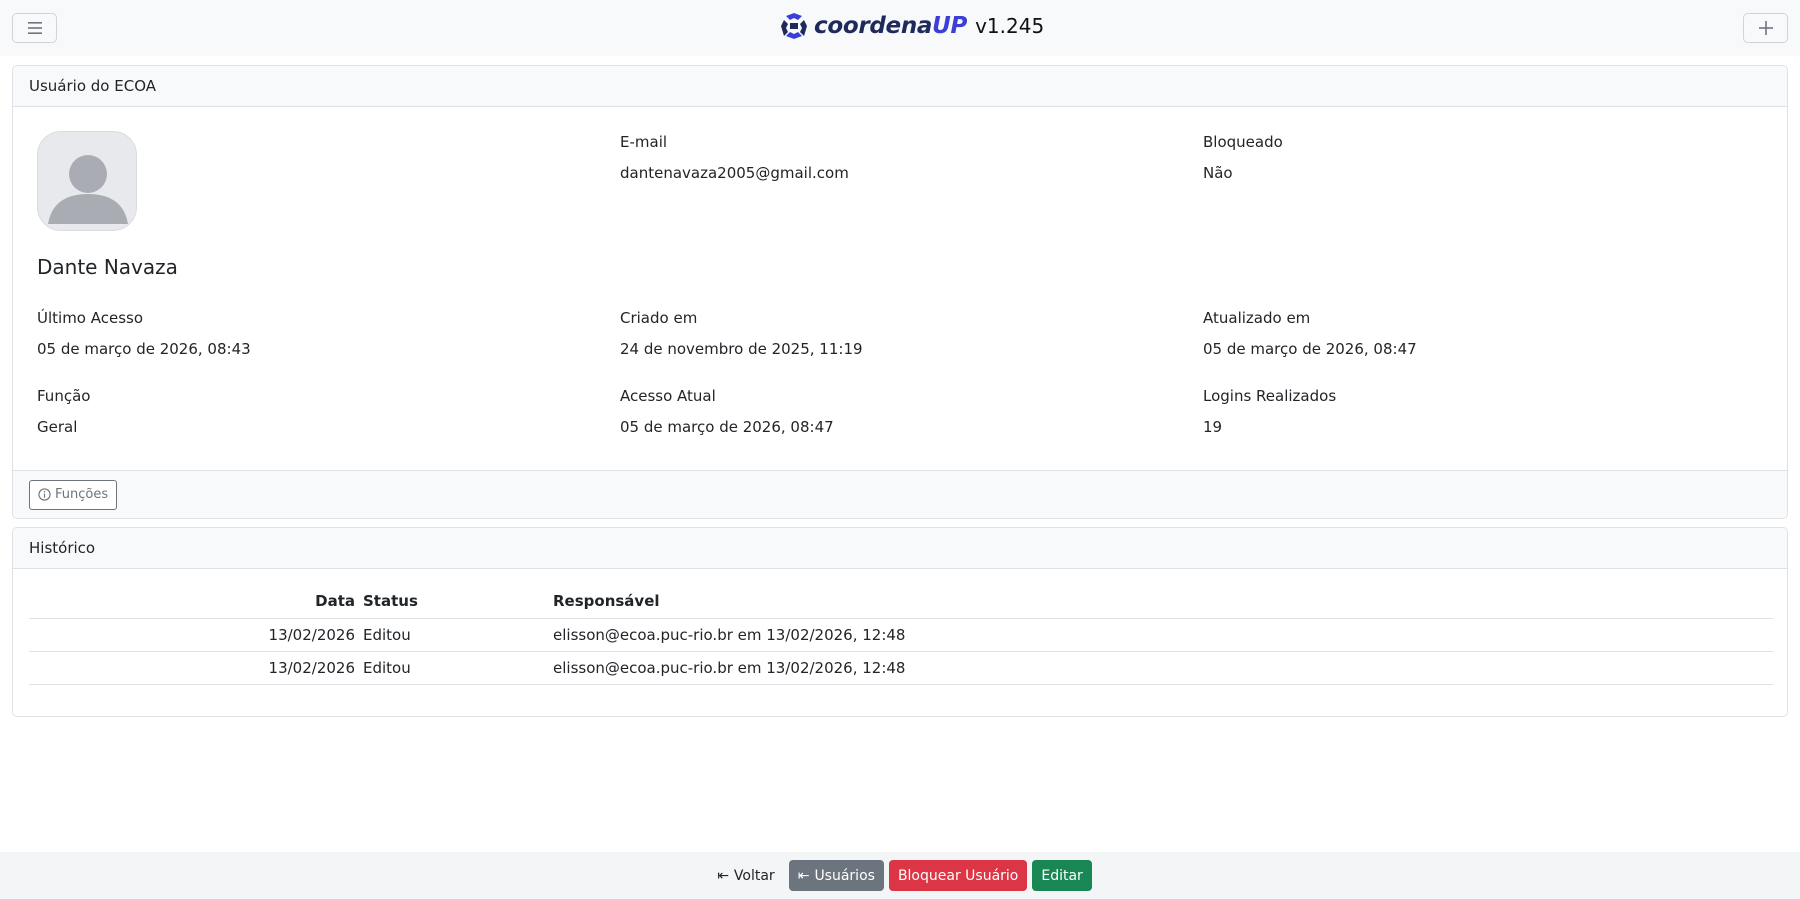 The image size is (1800, 899). I want to click on functions-button: Funções, so click(73, 494).